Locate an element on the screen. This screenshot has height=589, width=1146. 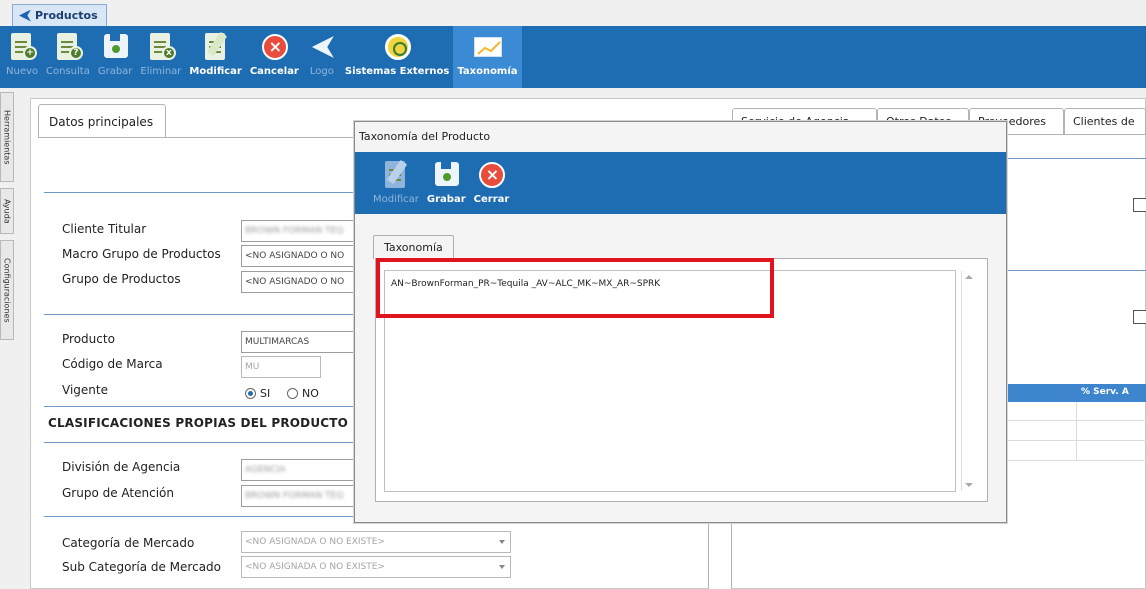
logo-button: Logo is located at coordinates (322, 57).